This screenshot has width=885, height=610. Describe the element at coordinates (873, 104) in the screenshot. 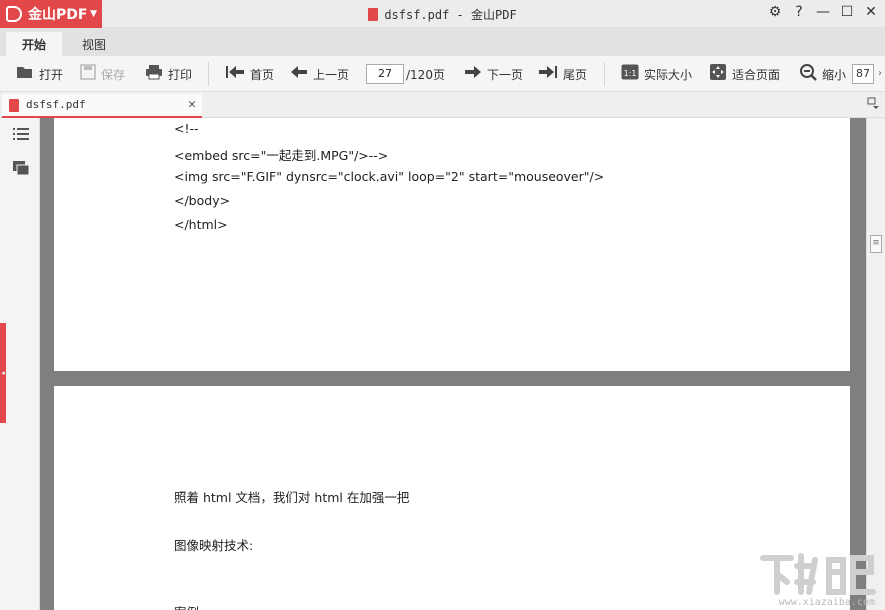

I see `tab-list-icon` at that location.